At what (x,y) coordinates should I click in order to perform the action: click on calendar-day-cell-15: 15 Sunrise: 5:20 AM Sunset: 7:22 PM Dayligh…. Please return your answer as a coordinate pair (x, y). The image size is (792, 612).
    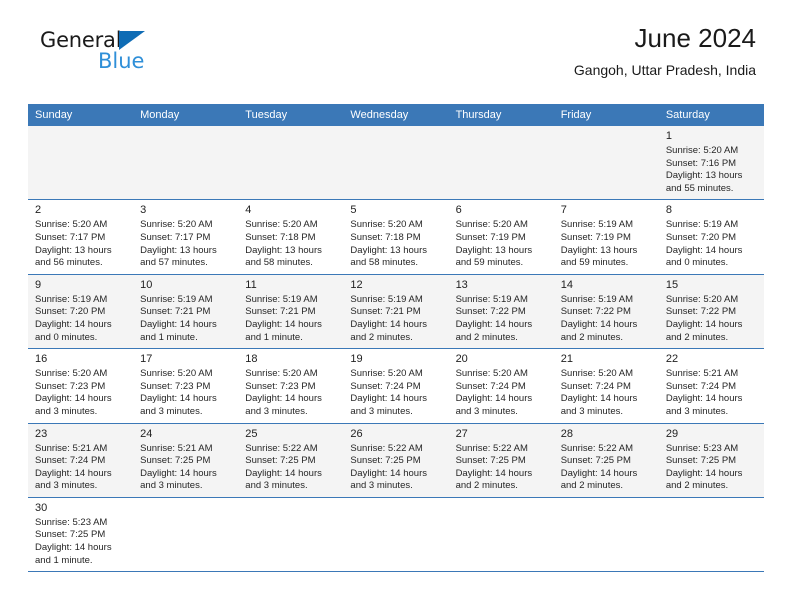
    Looking at the image, I should click on (711, 311).